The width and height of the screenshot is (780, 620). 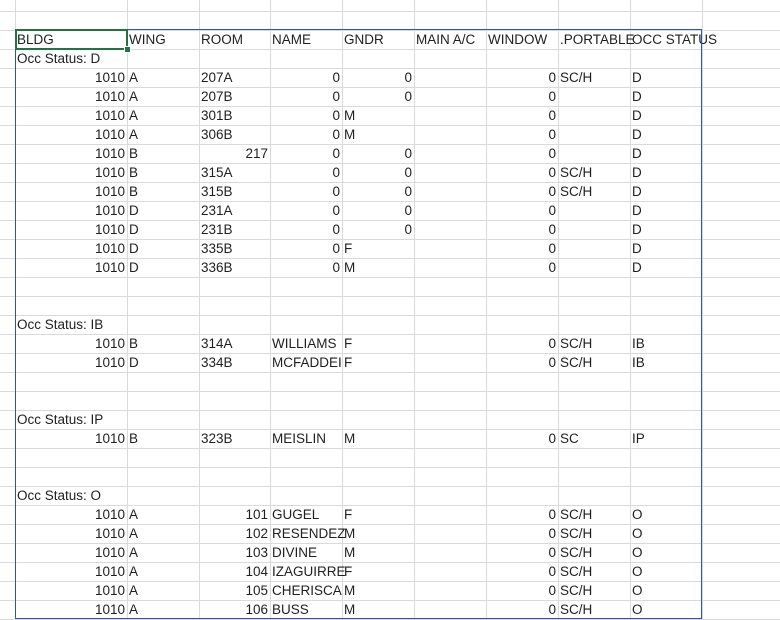 What do you see at coordinates (234, 267) in the screenshot?
I see `room-cell: 336B` at bounding box center [234, 267].